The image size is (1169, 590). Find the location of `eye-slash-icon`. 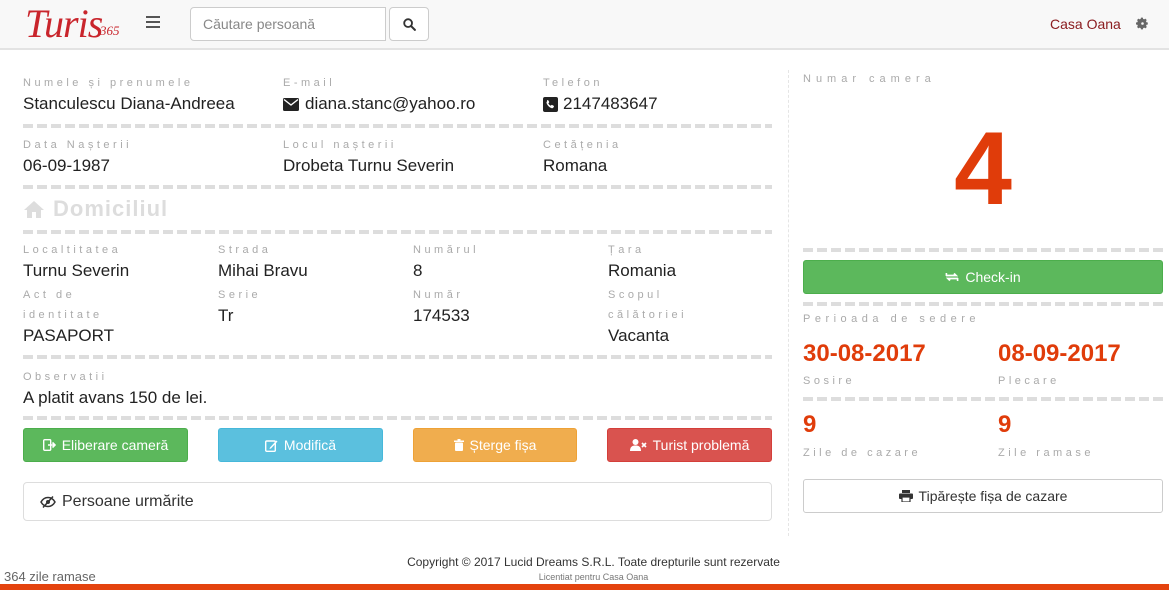

eye-slash-icon is located at coordinates (48, 501).